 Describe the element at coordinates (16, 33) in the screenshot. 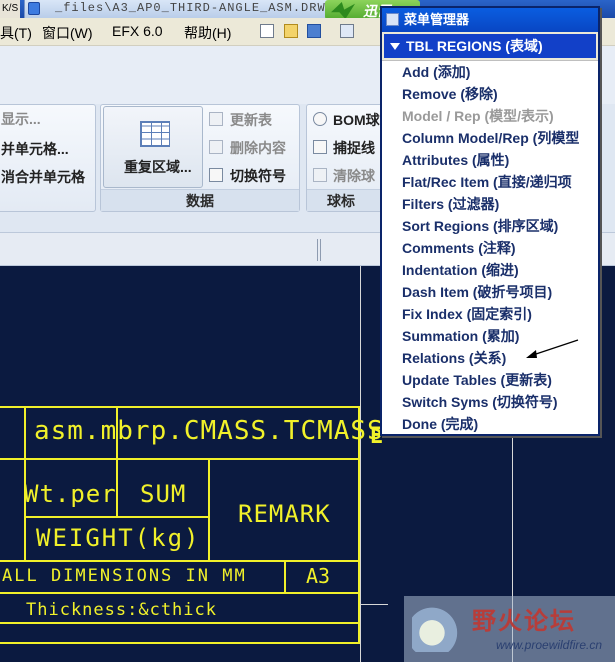

I see `menu-tools: 具(T)` at that location.